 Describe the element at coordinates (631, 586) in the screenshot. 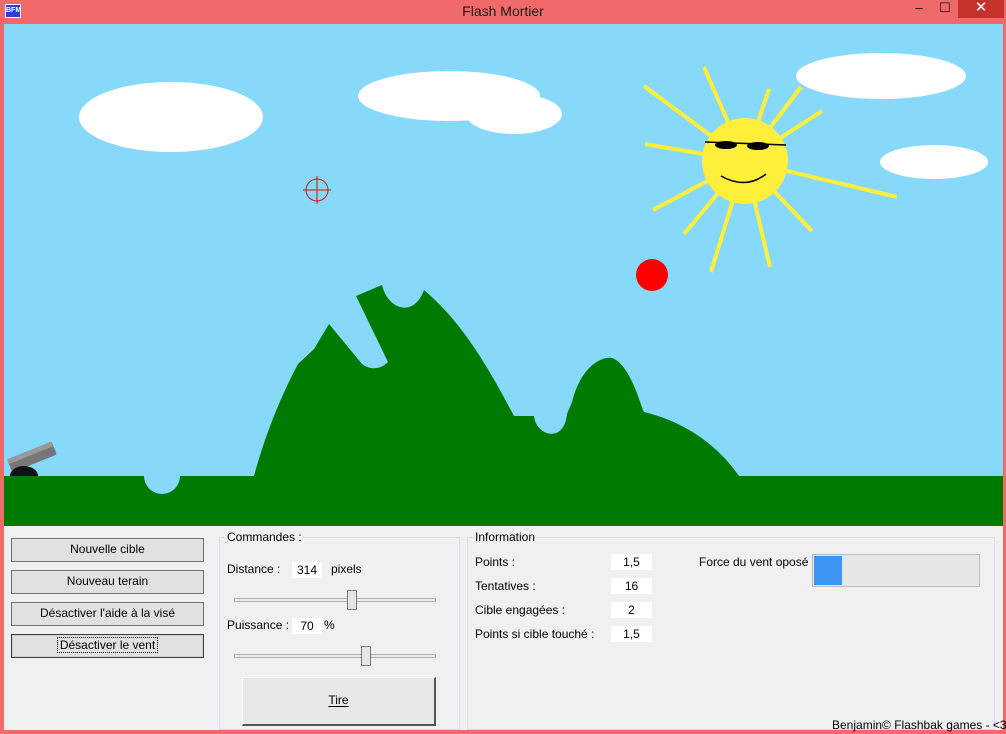

I see `attempts-value: 16` at that location.